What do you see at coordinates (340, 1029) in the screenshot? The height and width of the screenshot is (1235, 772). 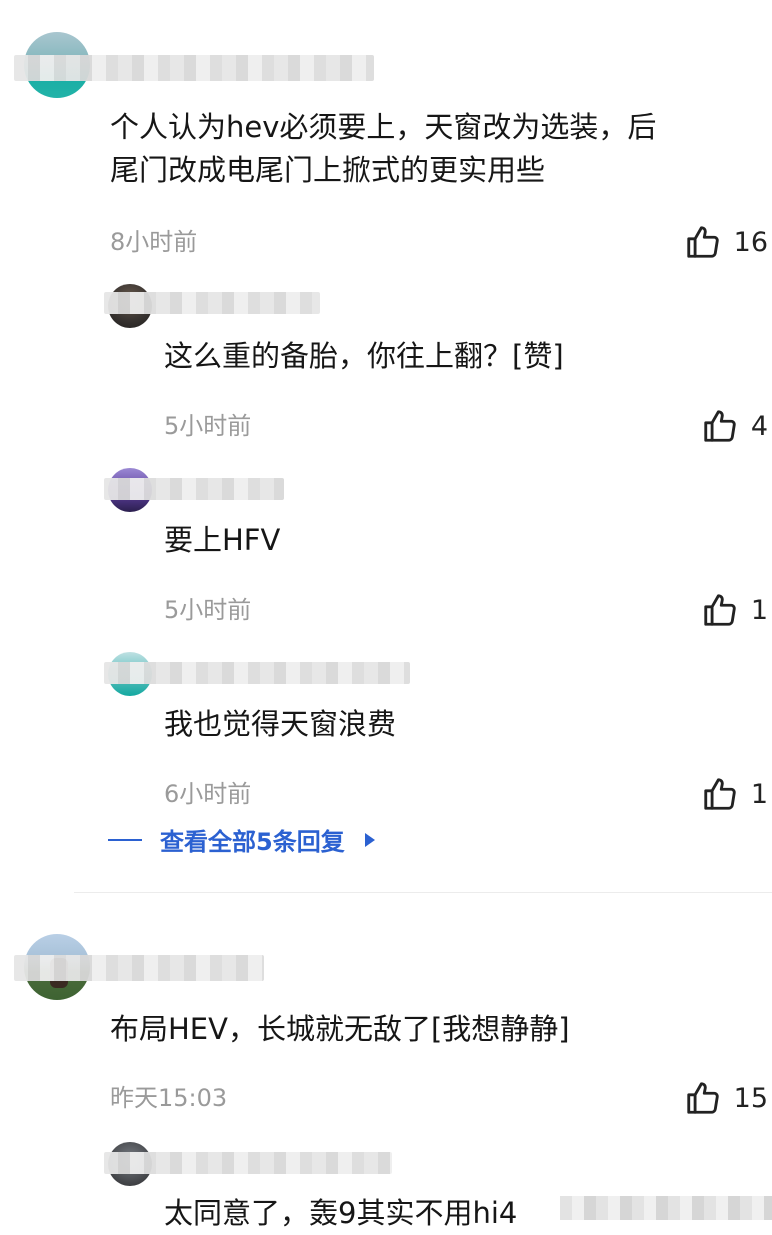 I see `comment-text: 布局HEV，长城就无敌了[我想静静]` at bounding box center [340, 1029].